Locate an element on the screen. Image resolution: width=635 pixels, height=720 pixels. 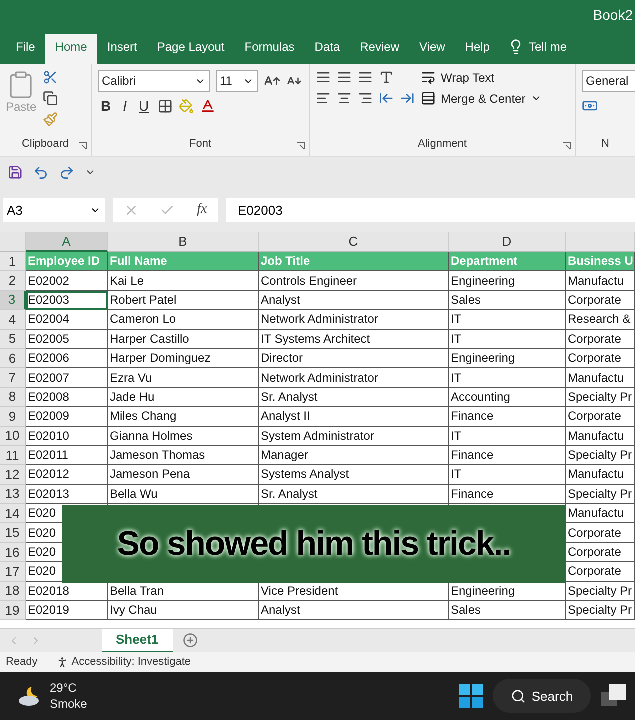
row-number: 14 is located at coordinates (13, 514).